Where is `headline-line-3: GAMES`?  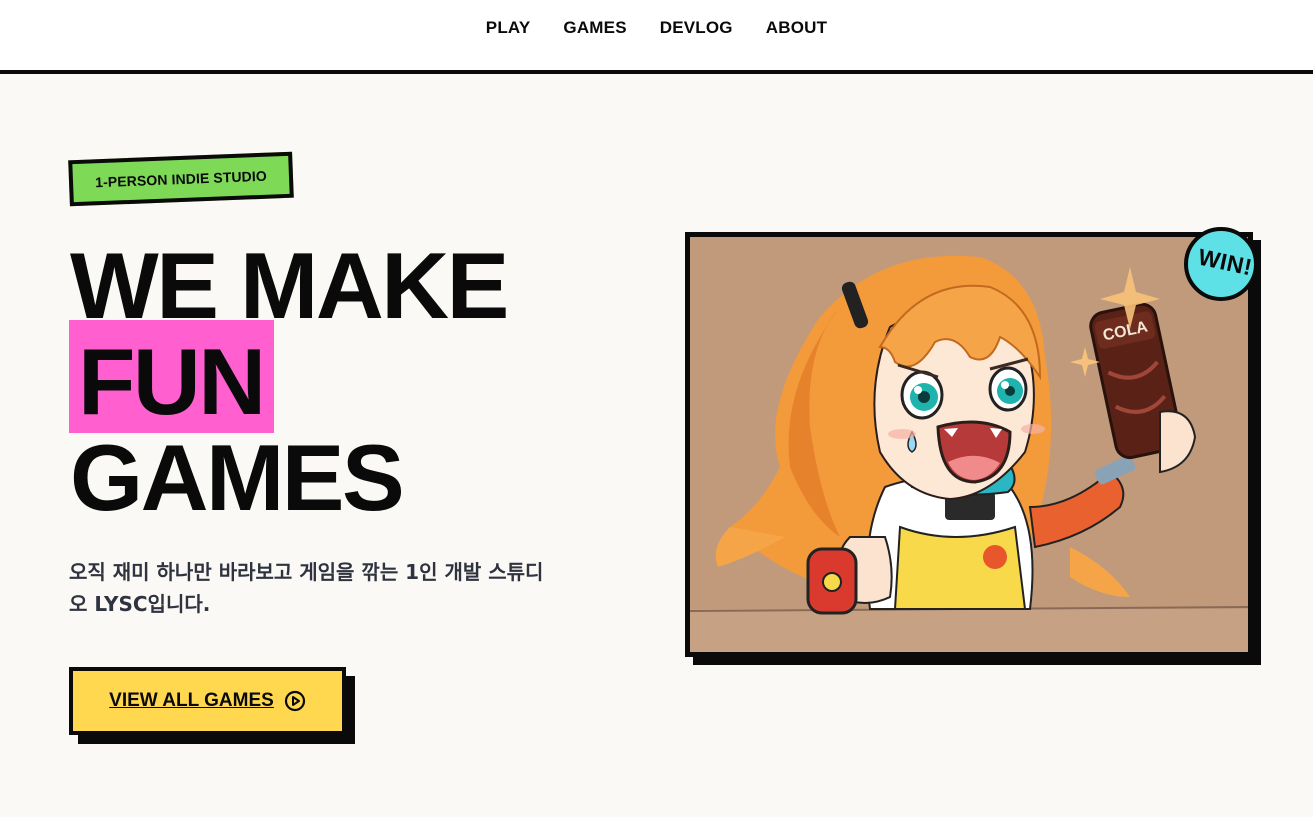 headline-line-3: GAMES is located at coordinates (237, 477).